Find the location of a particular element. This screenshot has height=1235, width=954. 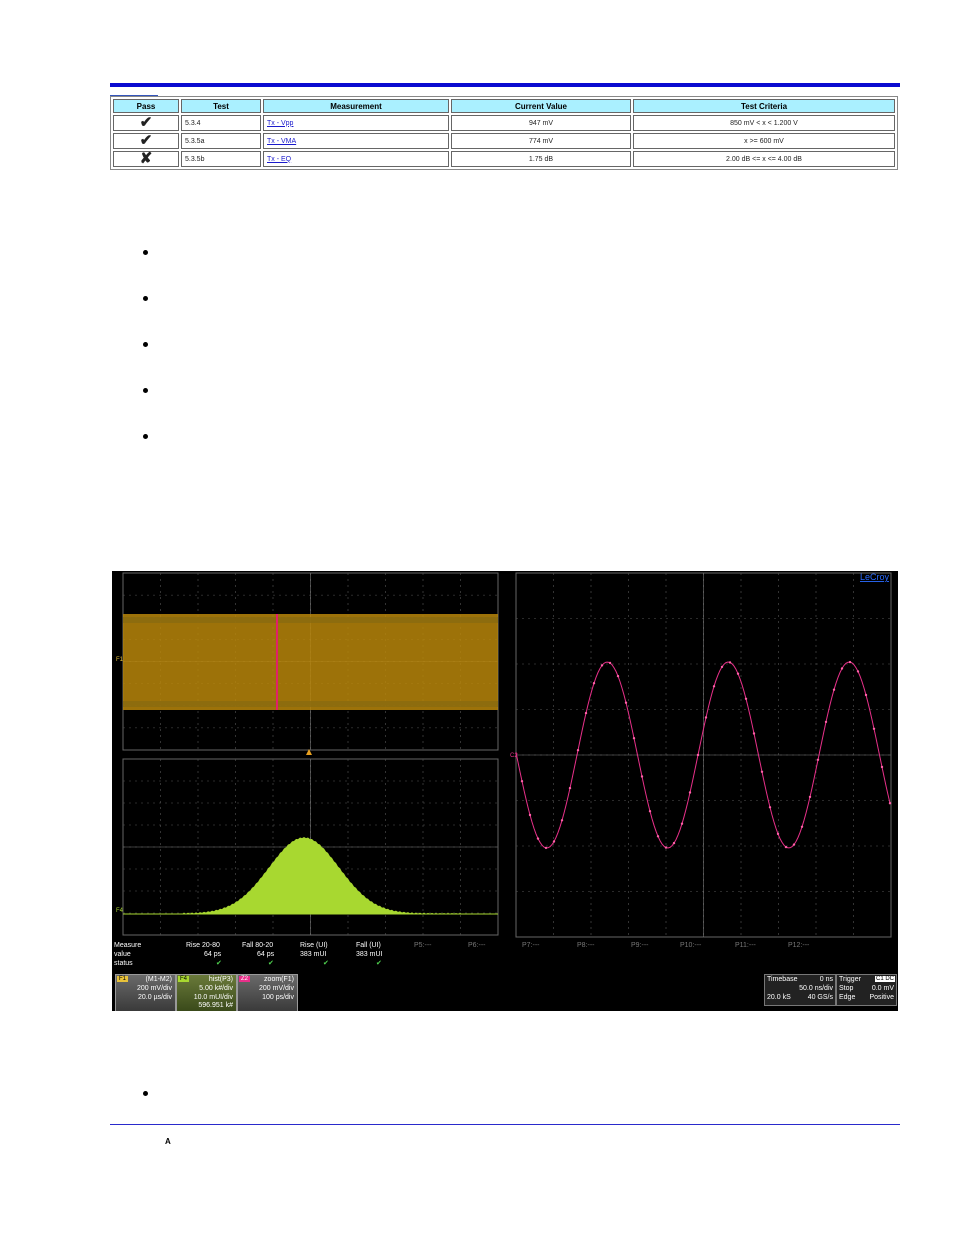

test-criteria: 850 mV < x < 1.200 V is located at coordinates (764, 123).